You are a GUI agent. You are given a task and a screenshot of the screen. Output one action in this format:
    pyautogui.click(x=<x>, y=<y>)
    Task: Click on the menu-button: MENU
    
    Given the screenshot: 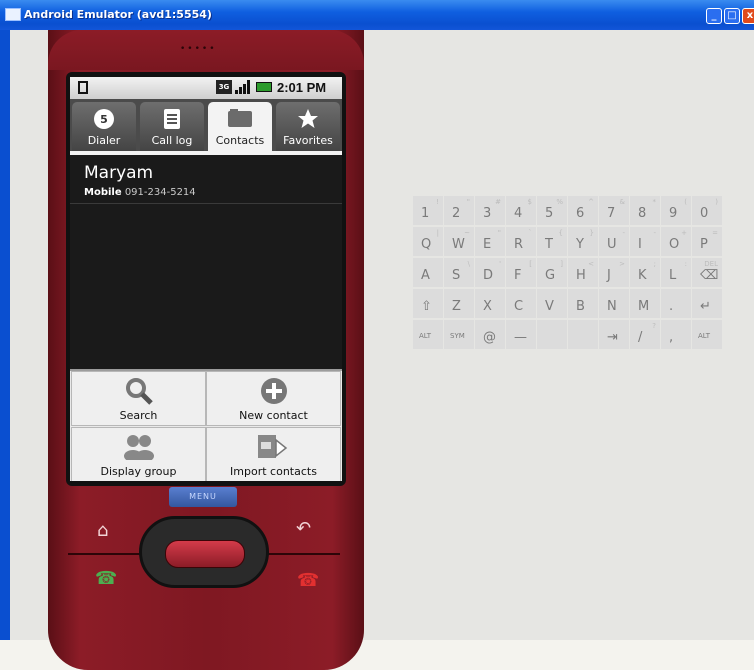 What is the action you would take?
    pyautogui.click(x=203, y=497)
    